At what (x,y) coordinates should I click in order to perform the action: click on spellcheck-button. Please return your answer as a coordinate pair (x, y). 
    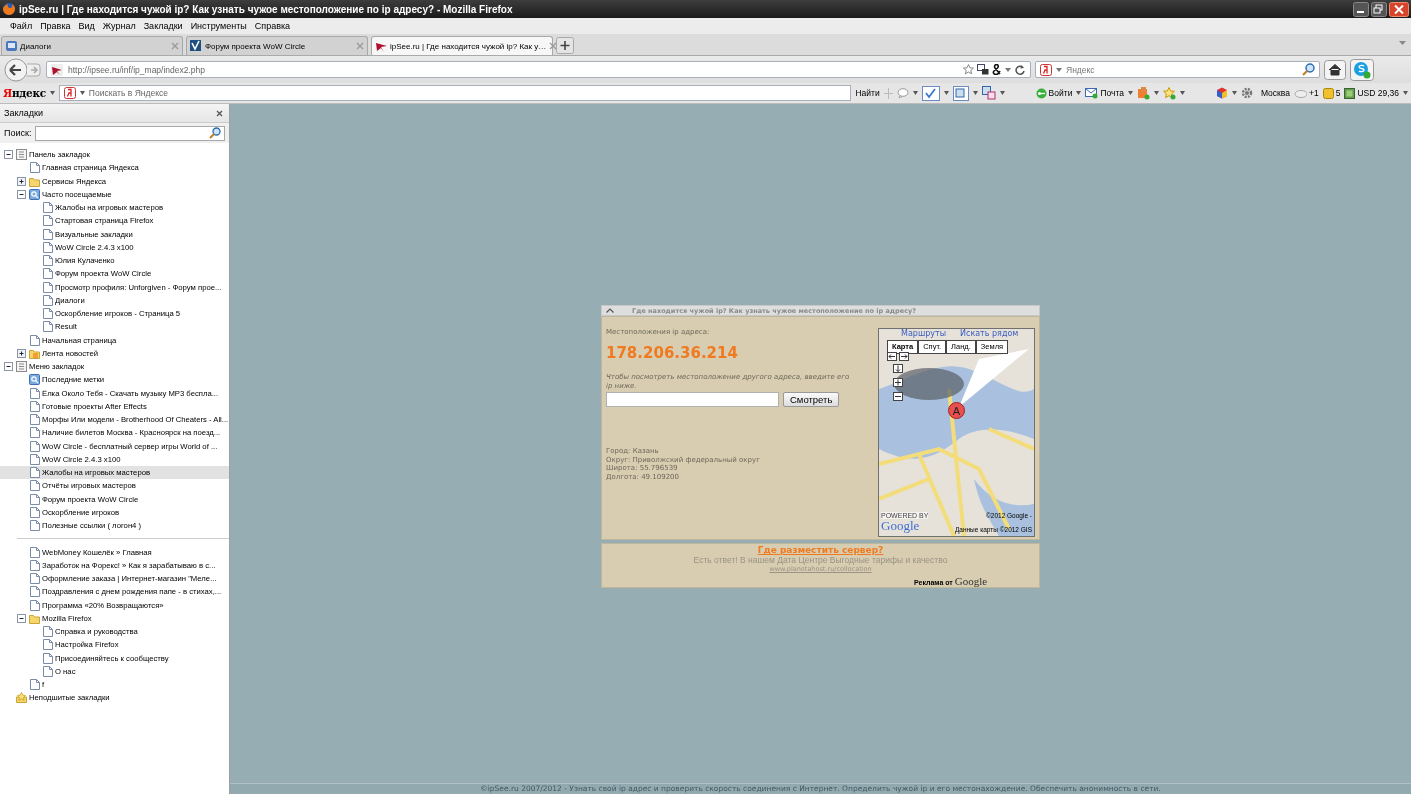
    Looking at the image, I should click on (930, 93).